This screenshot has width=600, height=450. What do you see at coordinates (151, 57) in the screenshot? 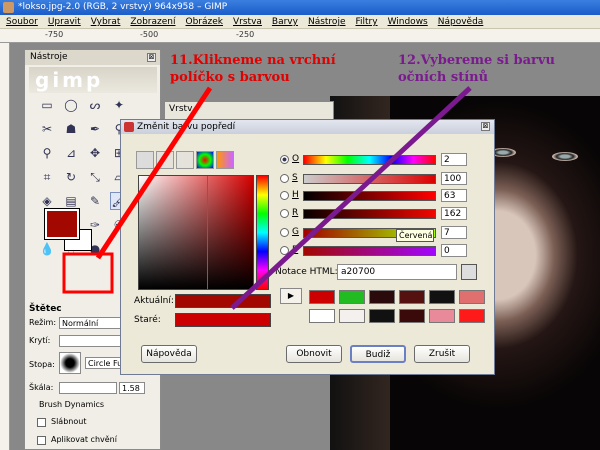
I see `toolbox-close-button: ⊠` at bounding box center [151, 57].